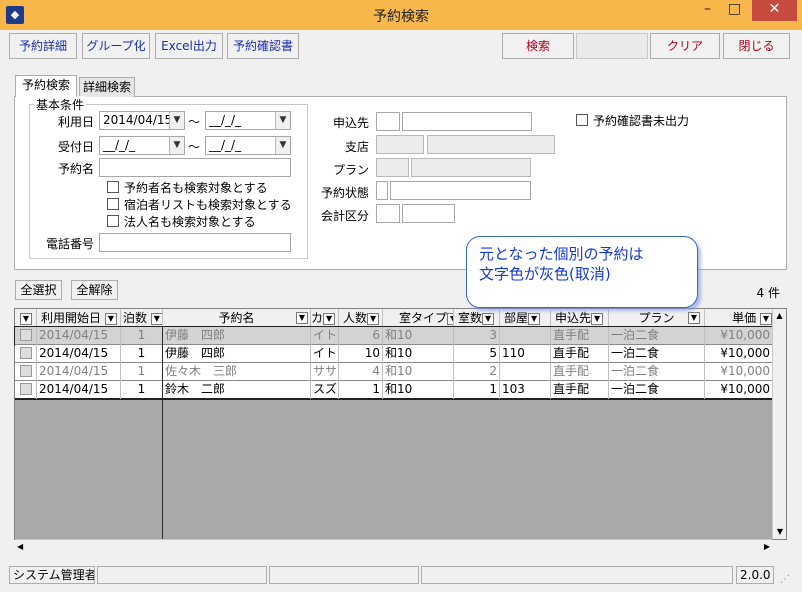 Image resolution: width=802 pixels, height=592 pixels. I want to click on row-room-type: 和10, so click(418, 354).